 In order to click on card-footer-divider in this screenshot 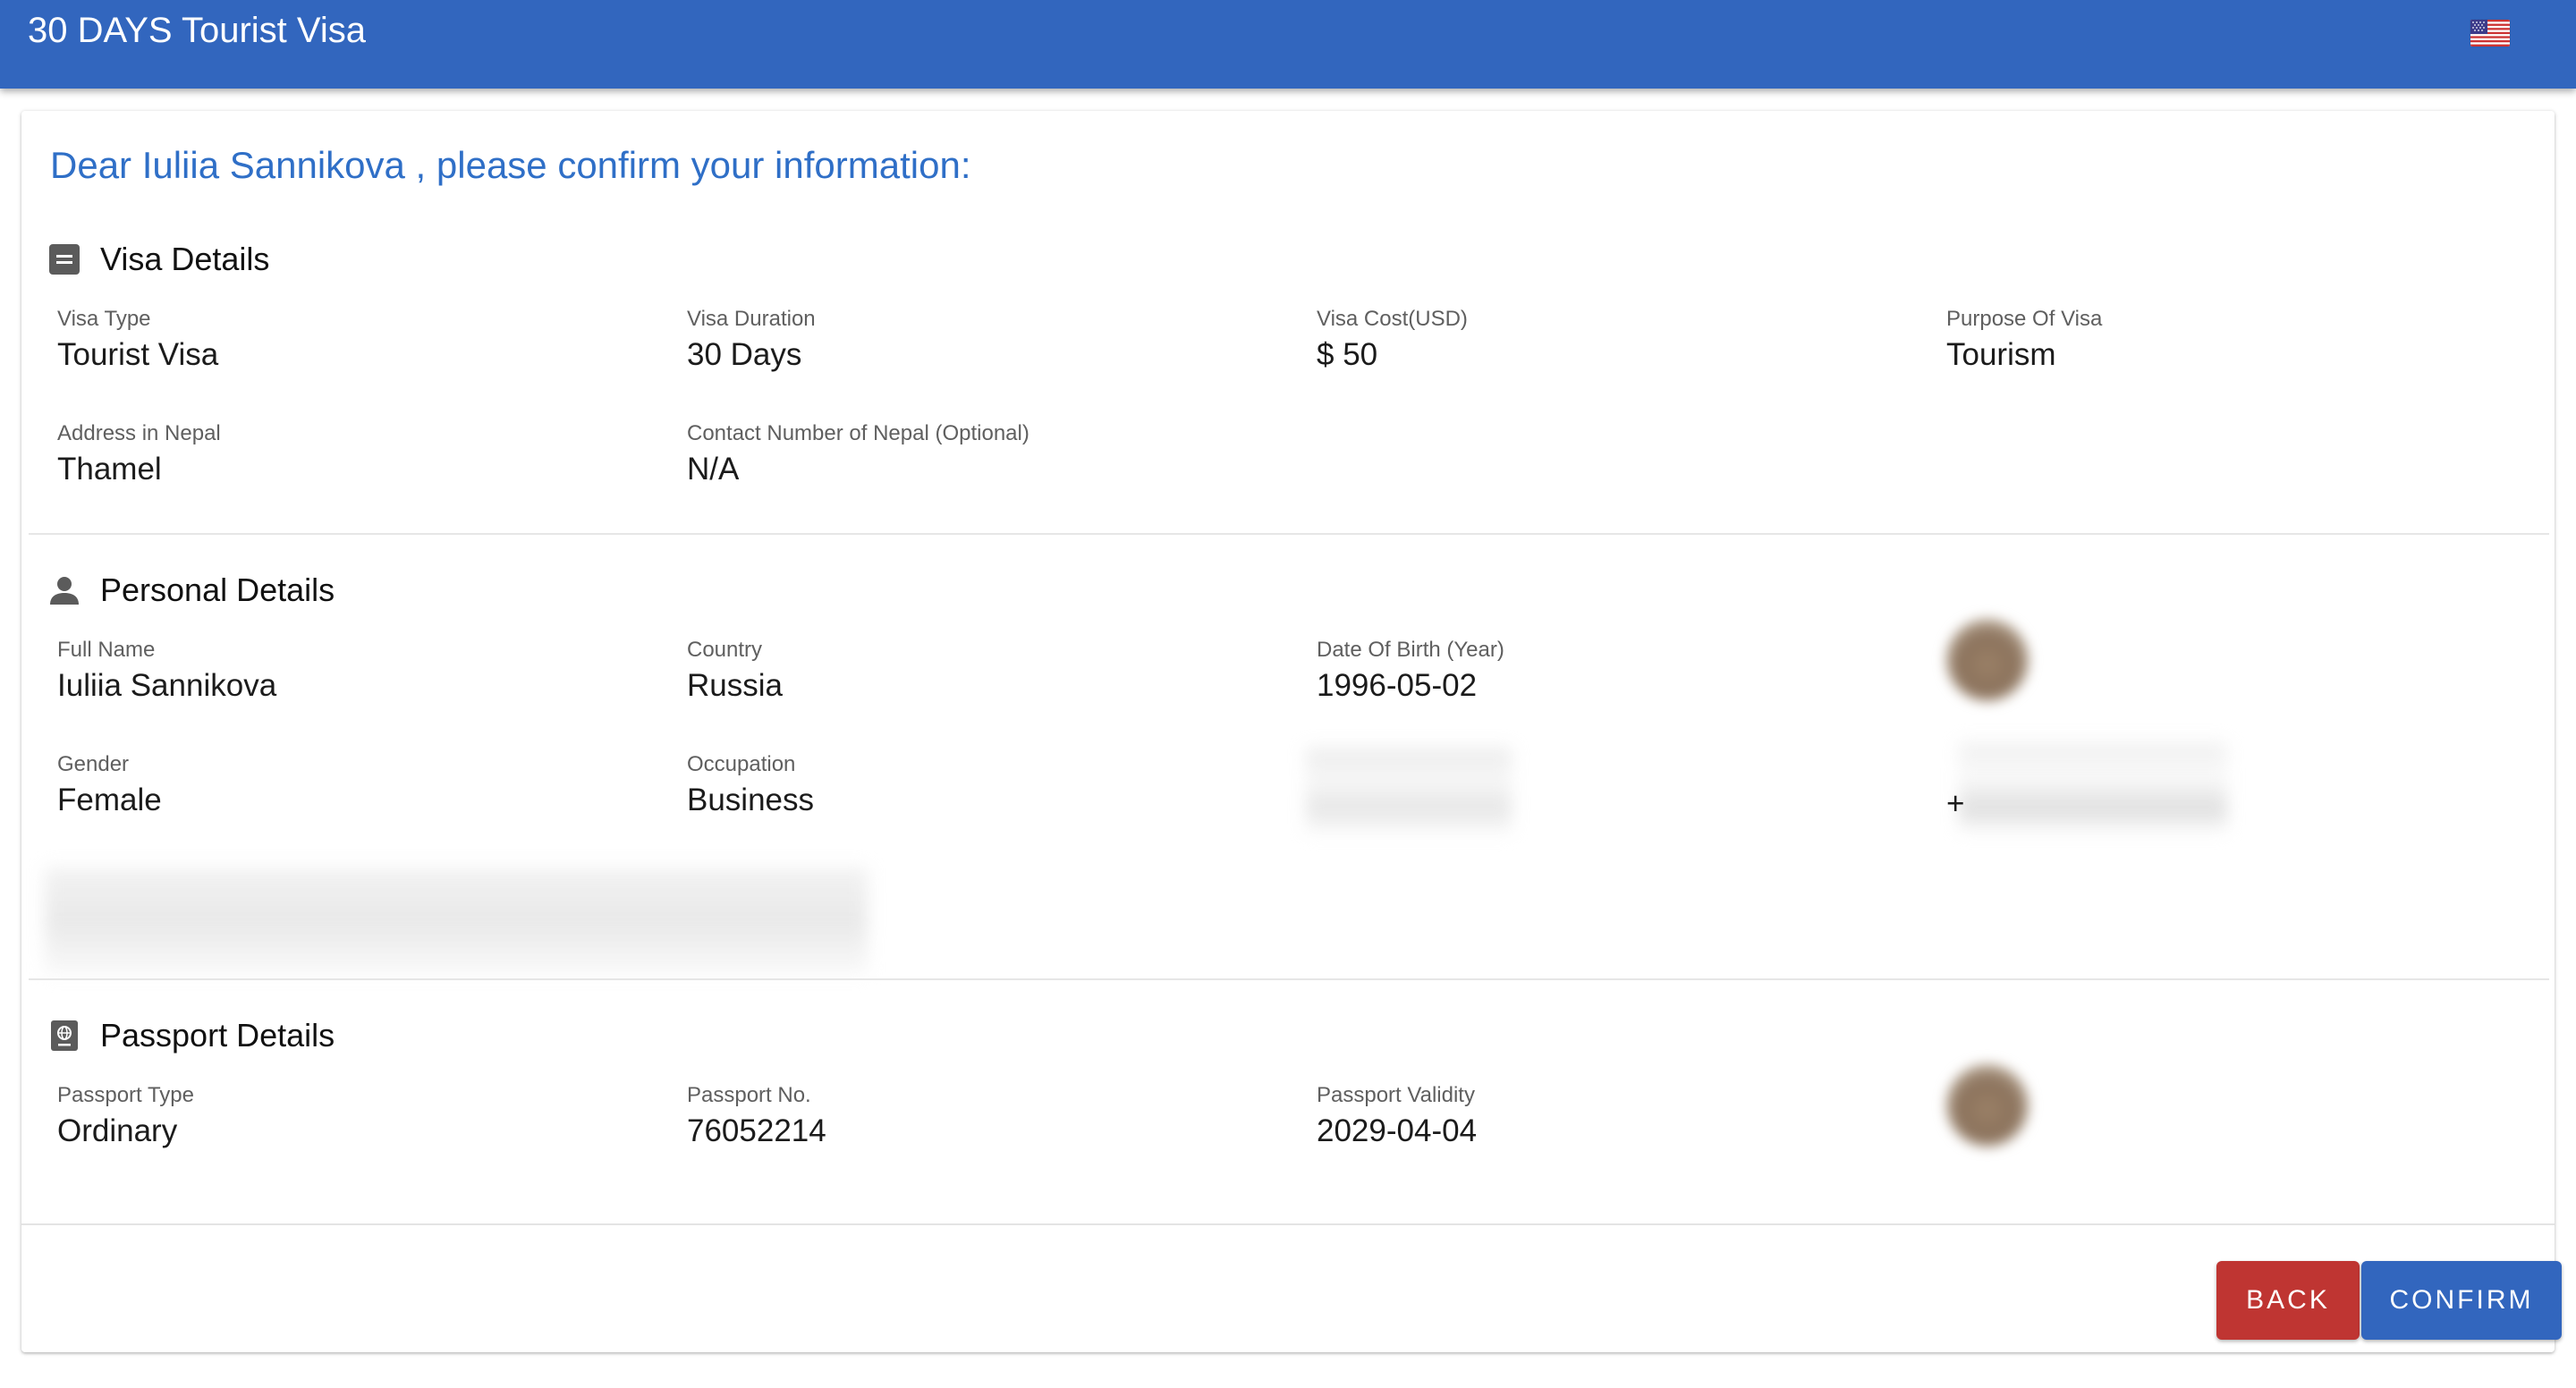, I will do `click(1288, 1224)`.